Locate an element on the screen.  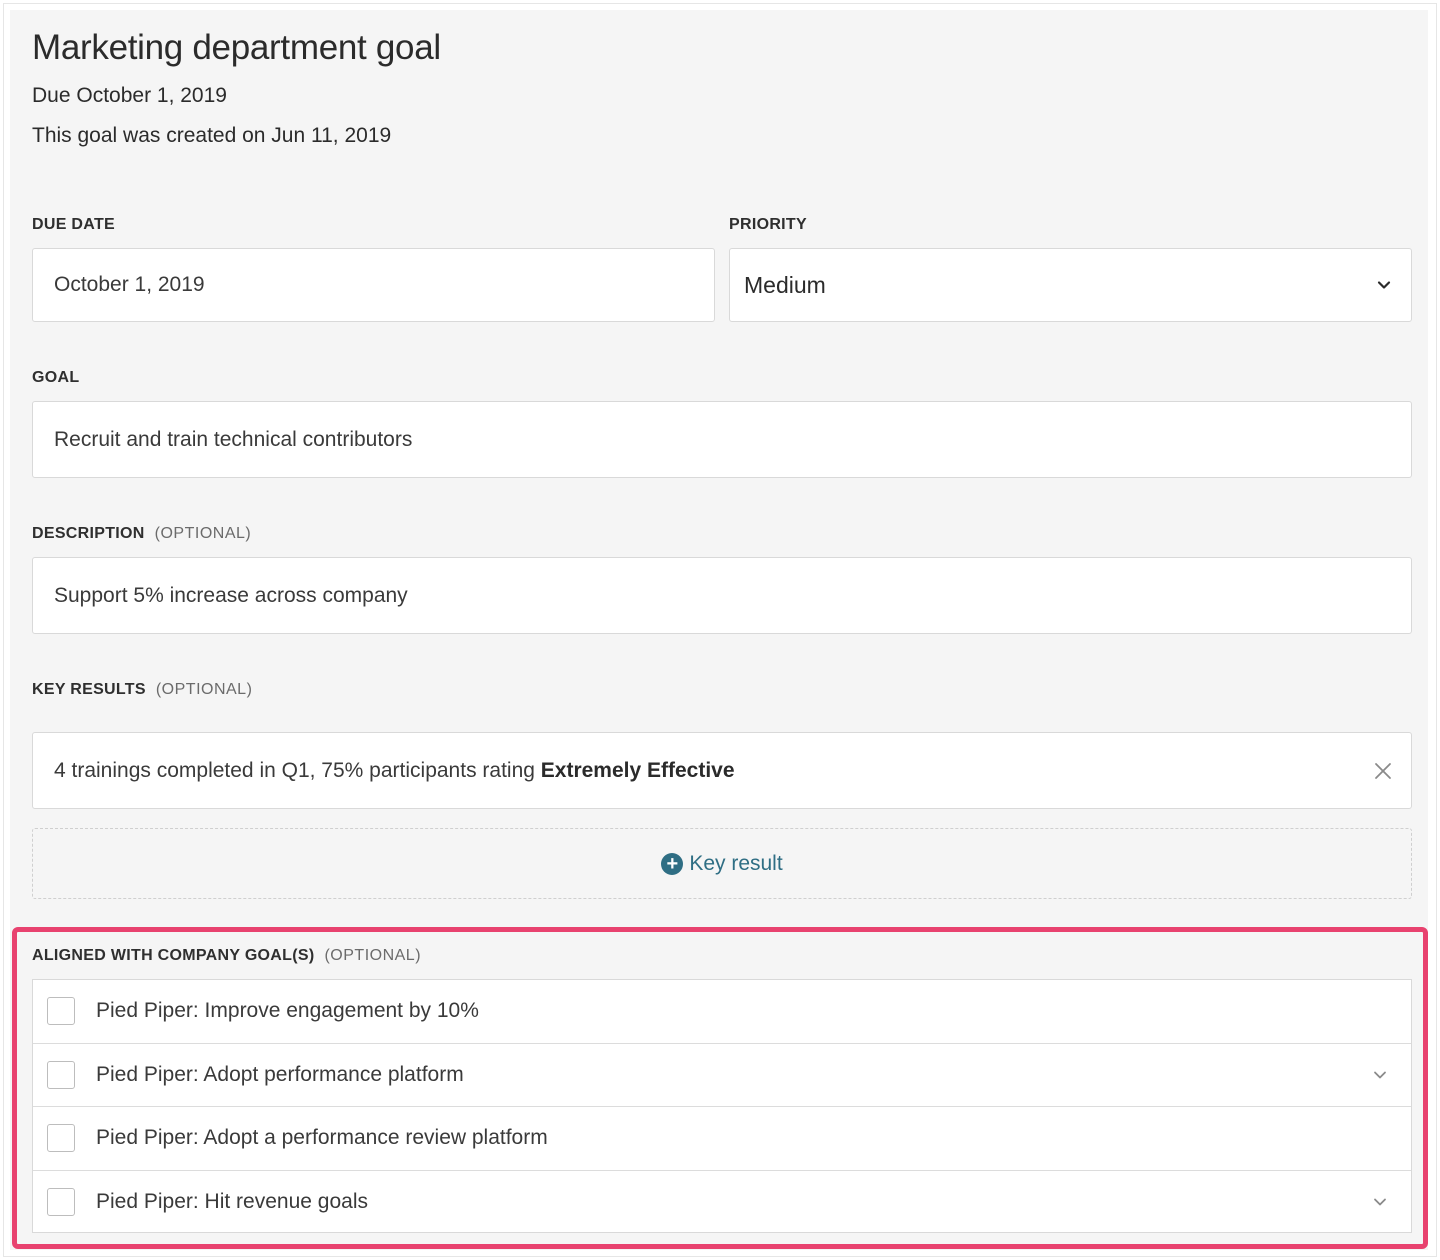
created-summary: This goal was created on Jun 11, 2019 is located at coordinates (212, 135).